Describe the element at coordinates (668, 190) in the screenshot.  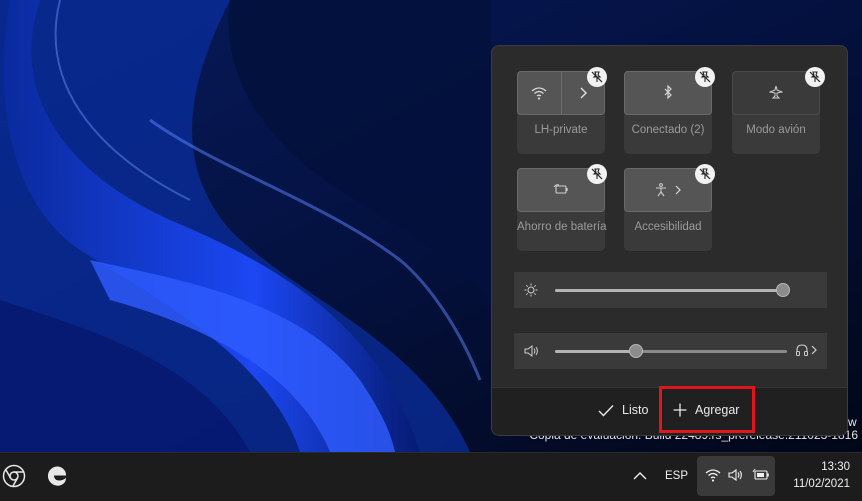
I see `accessibility-icon` at that location.